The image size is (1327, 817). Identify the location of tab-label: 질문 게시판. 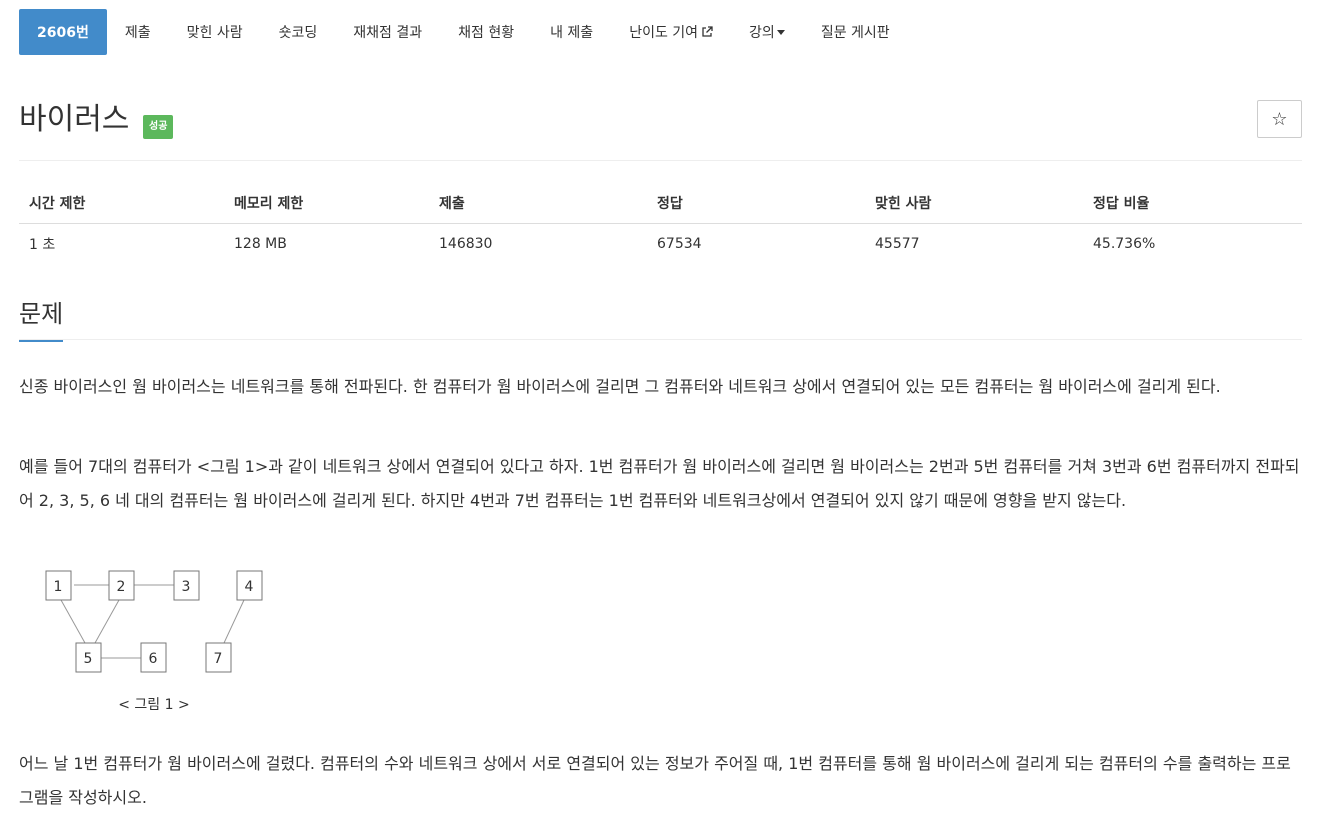
(855, 33).